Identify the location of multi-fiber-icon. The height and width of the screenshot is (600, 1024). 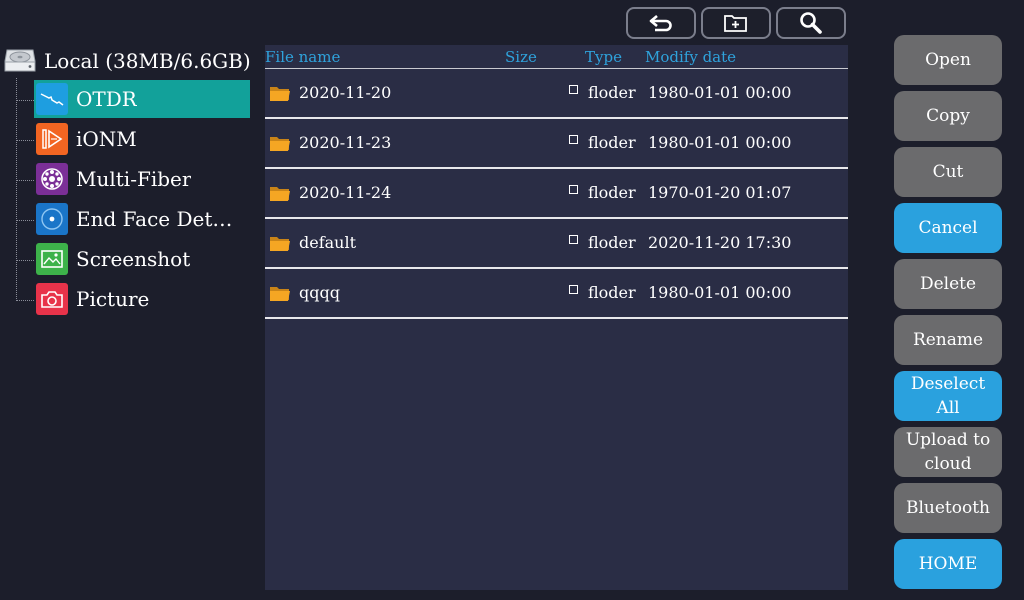
(52, 179).